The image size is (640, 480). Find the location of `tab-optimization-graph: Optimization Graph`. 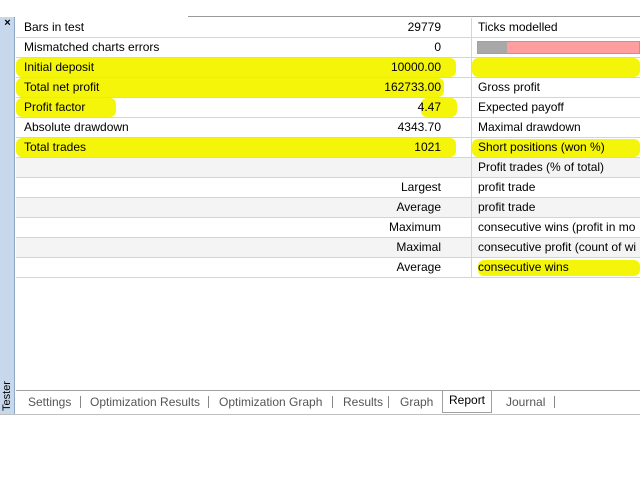

tab-optimization-graph: Optimization Graph is located at coordinates (270, 402).